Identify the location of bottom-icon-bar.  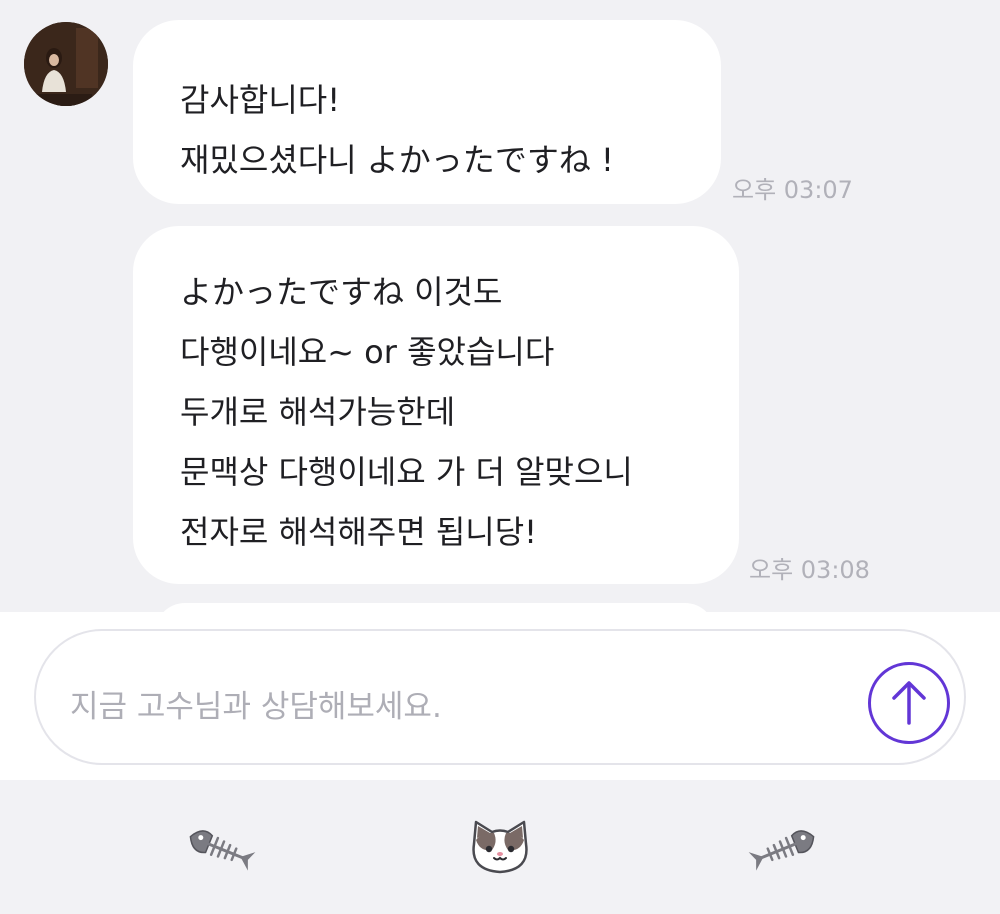
(500, 847).